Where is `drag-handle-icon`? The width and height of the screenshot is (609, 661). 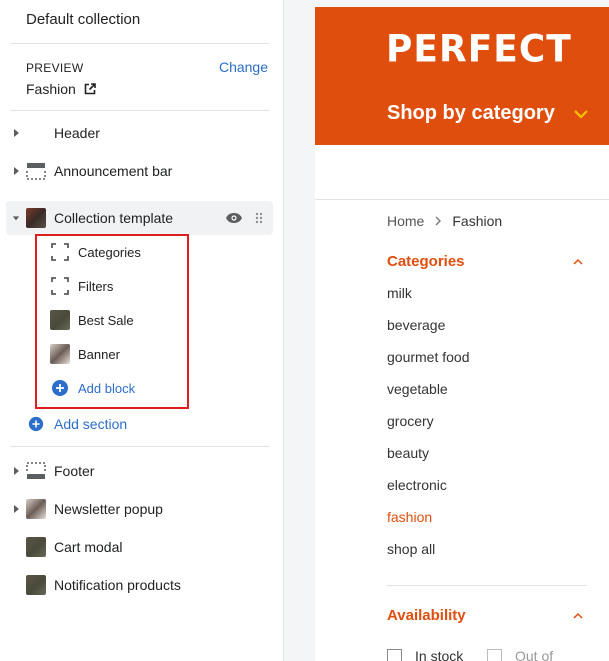 drag-handle-icon is located at coordinates (259, 218).